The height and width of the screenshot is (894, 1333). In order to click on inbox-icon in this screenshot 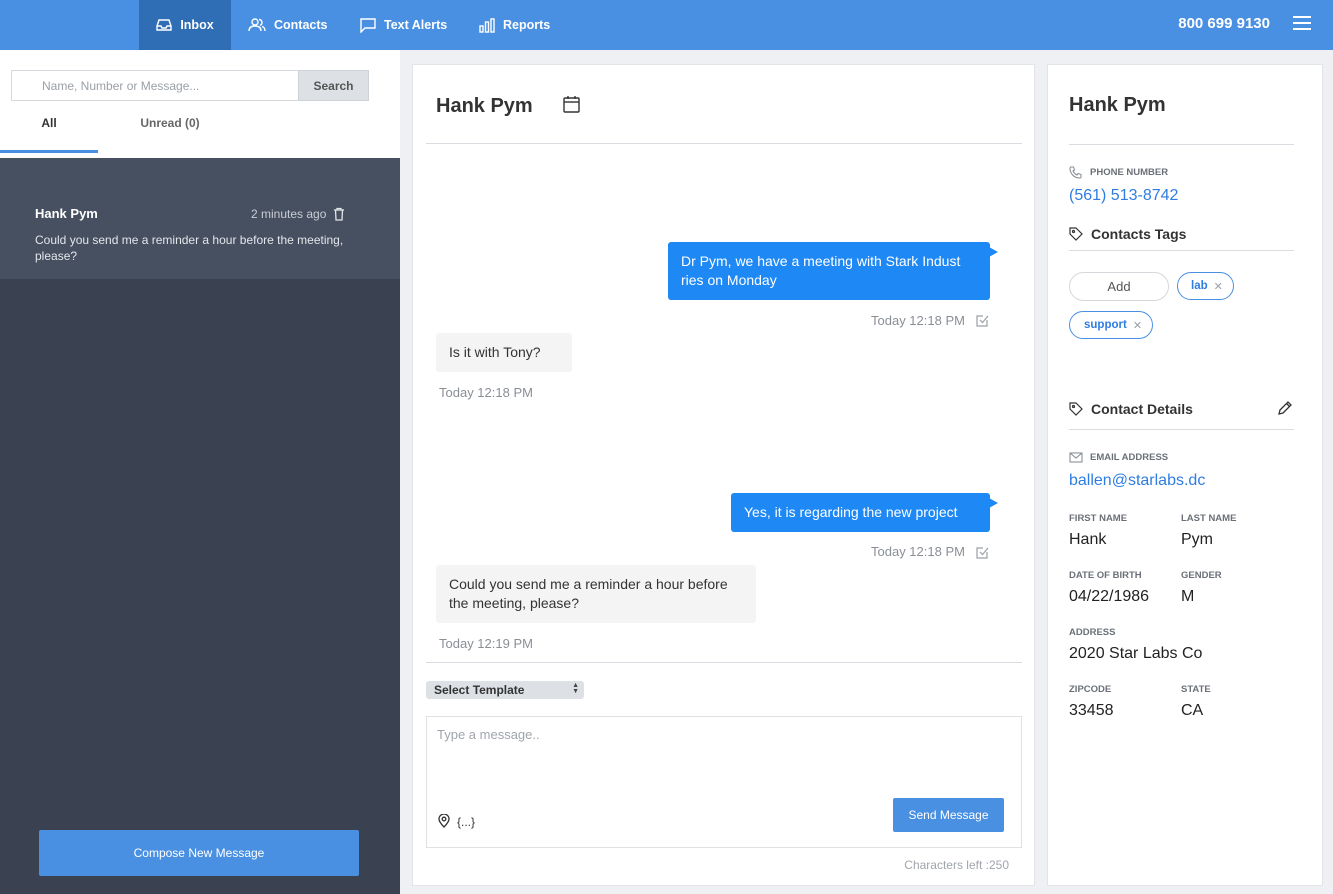, I will do `click(164, 25)`.